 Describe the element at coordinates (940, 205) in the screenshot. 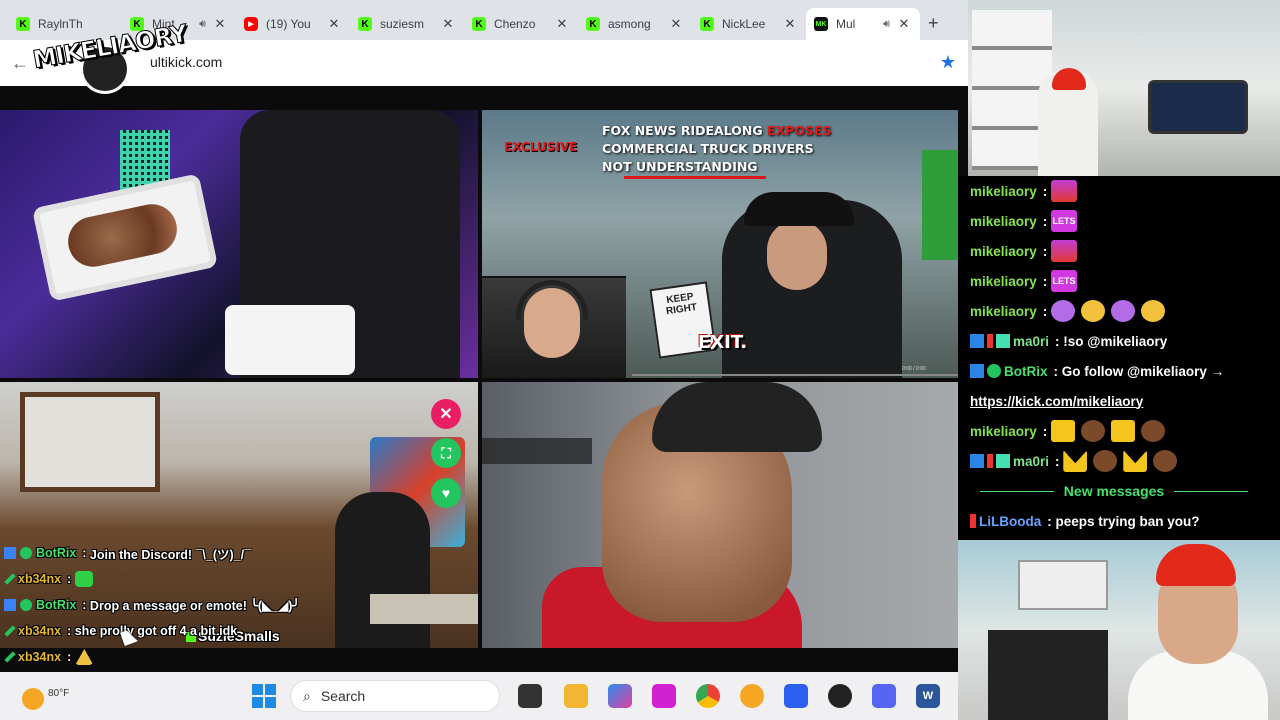

I see `truck` at that location.